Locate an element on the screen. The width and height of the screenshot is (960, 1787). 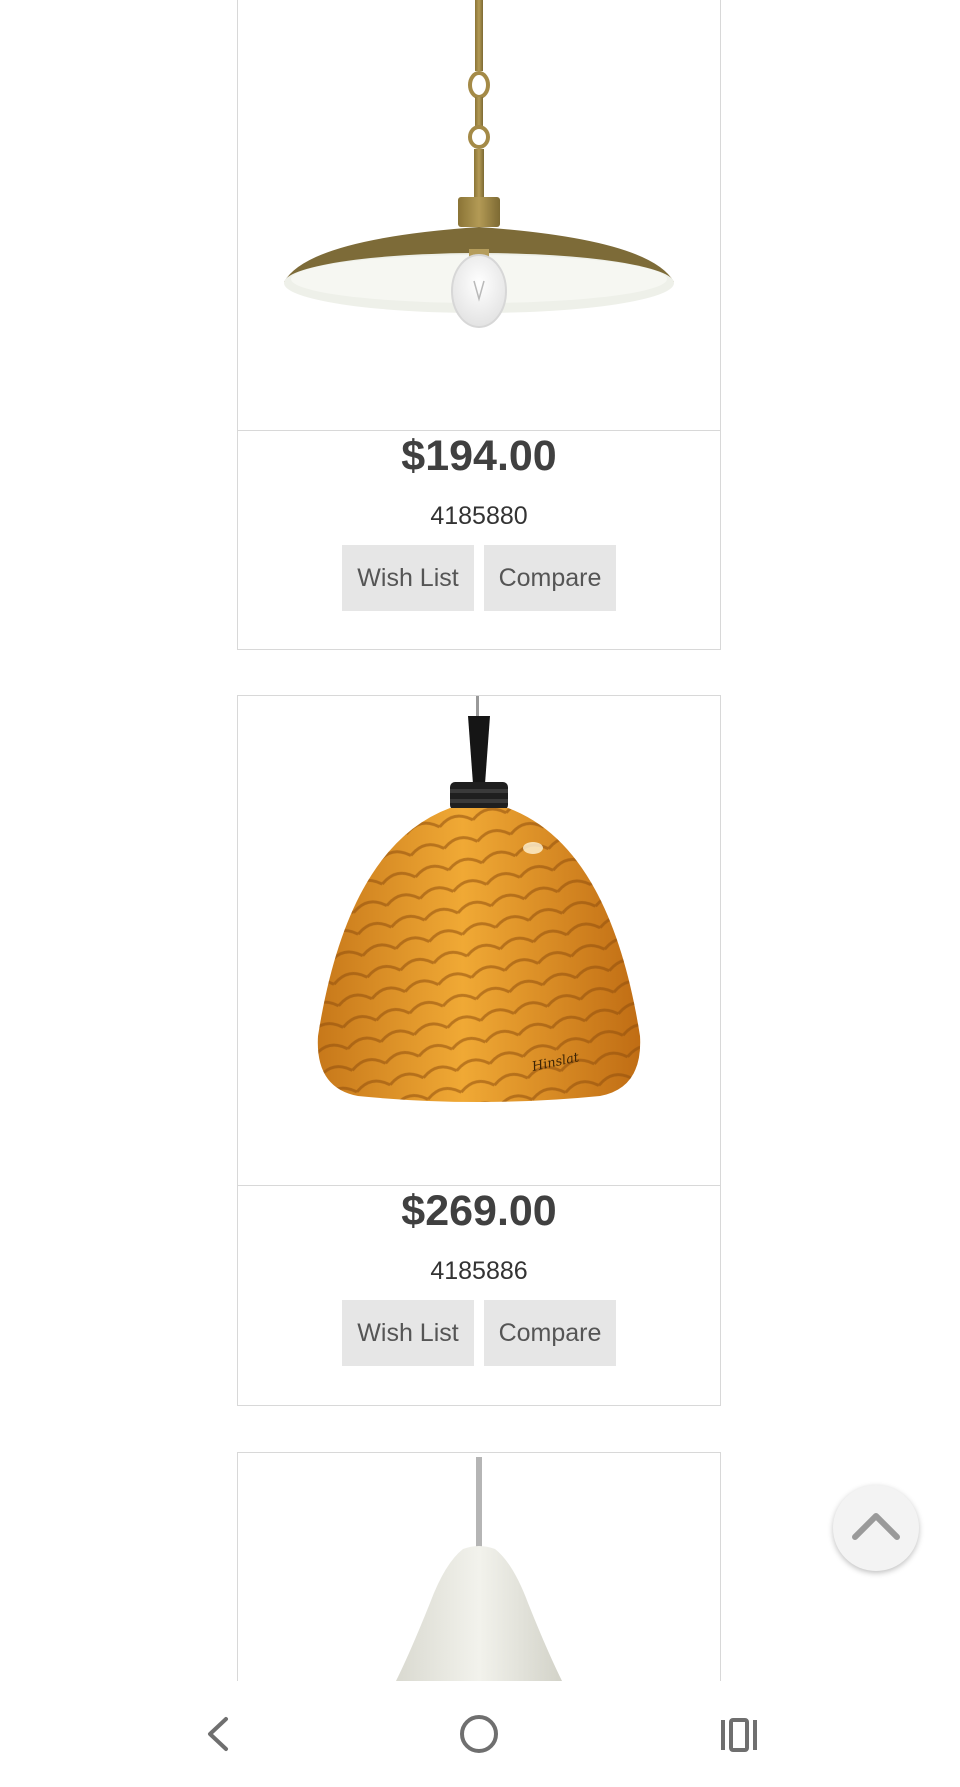
recents-icon is located at coordinates (739, 1735).